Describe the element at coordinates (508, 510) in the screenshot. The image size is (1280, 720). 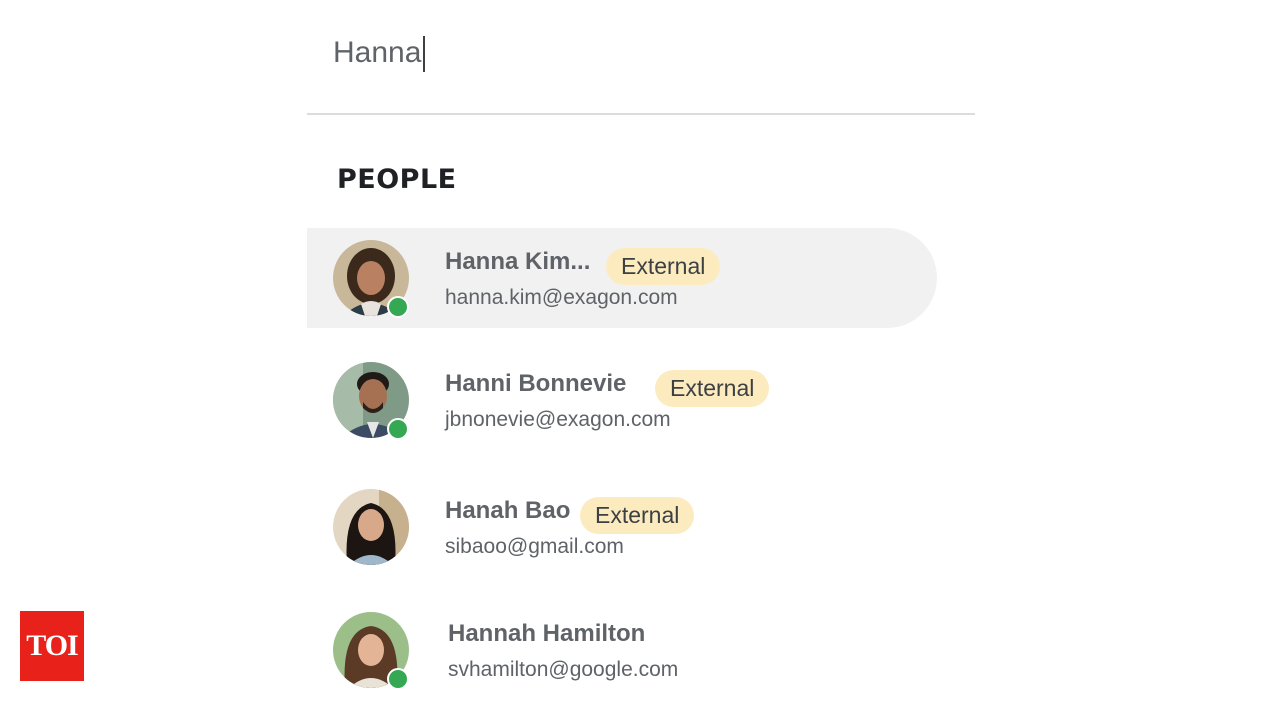
I see `person-name: Hanah Bao` at that location.